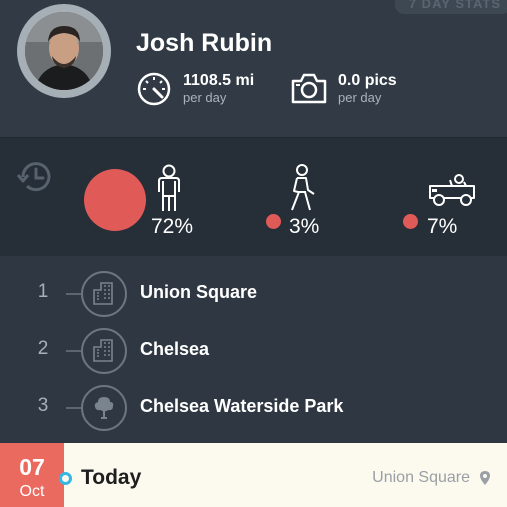  I want to click on map-pin-icon, so click(485, 480).